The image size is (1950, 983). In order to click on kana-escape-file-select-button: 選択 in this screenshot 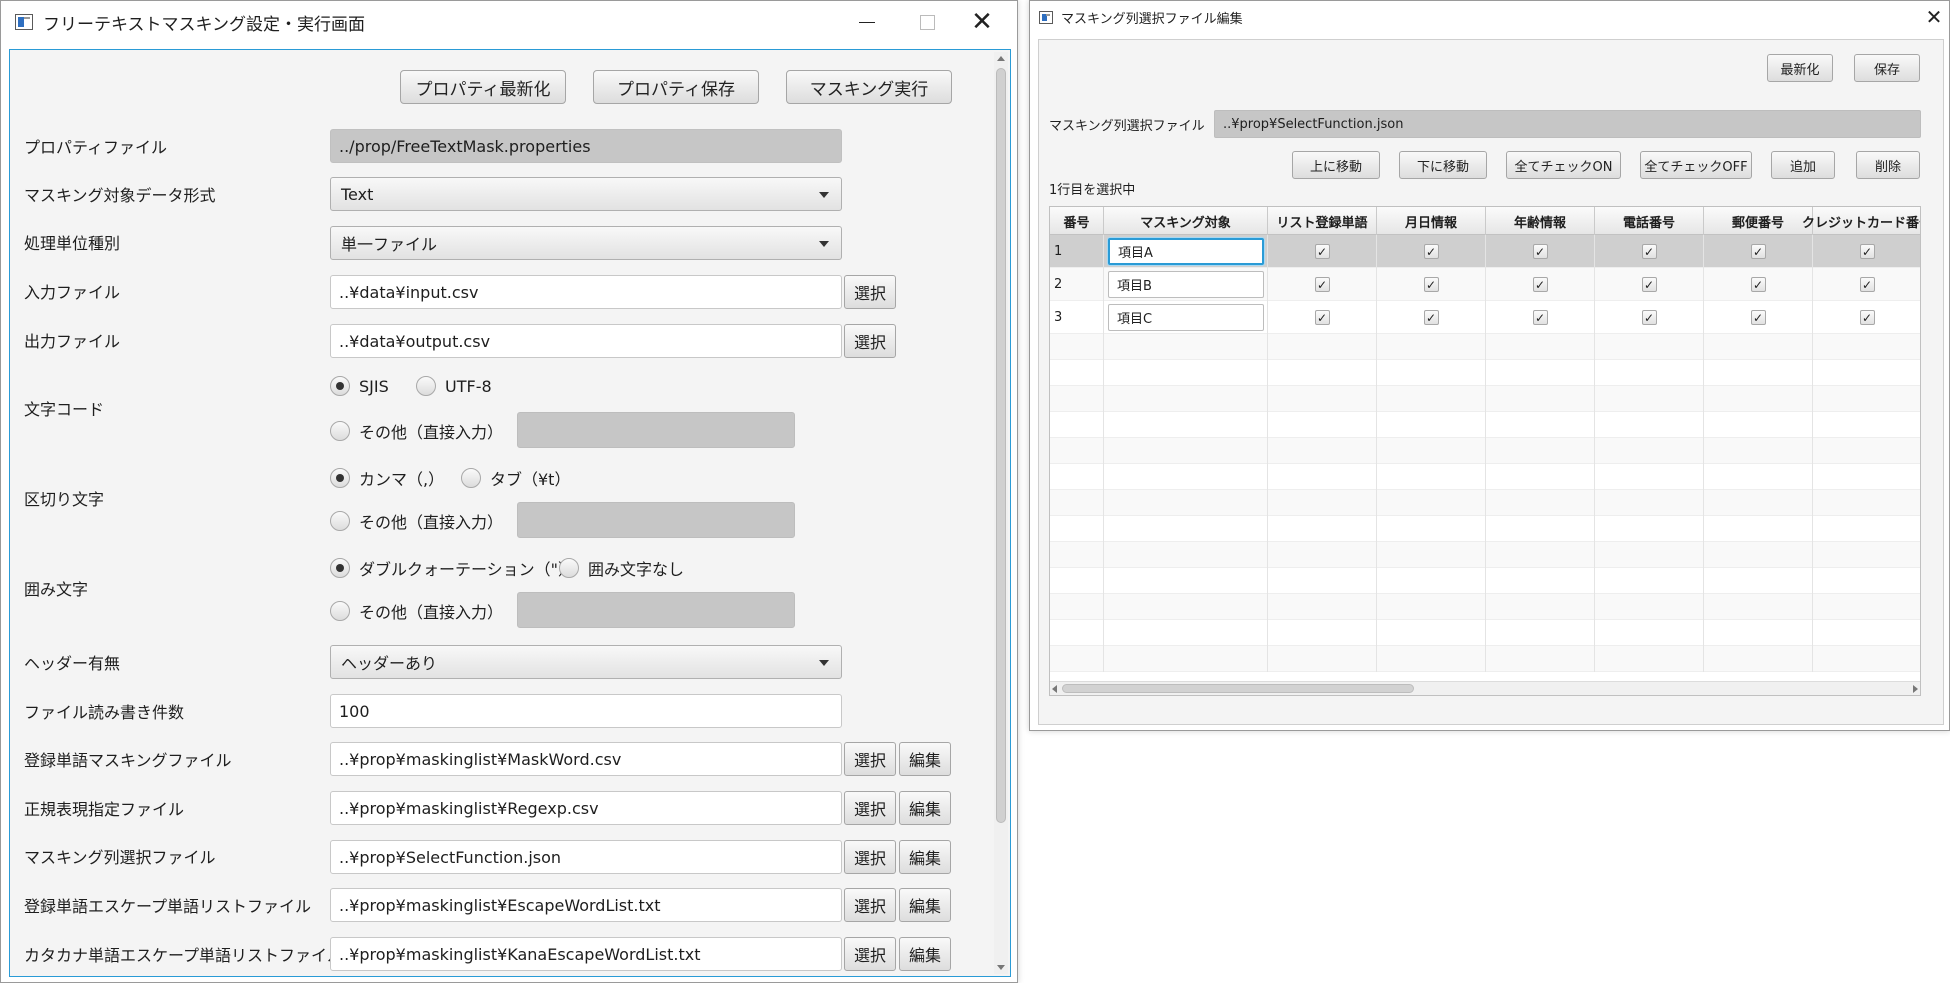, I will do `click(870, 954)`.